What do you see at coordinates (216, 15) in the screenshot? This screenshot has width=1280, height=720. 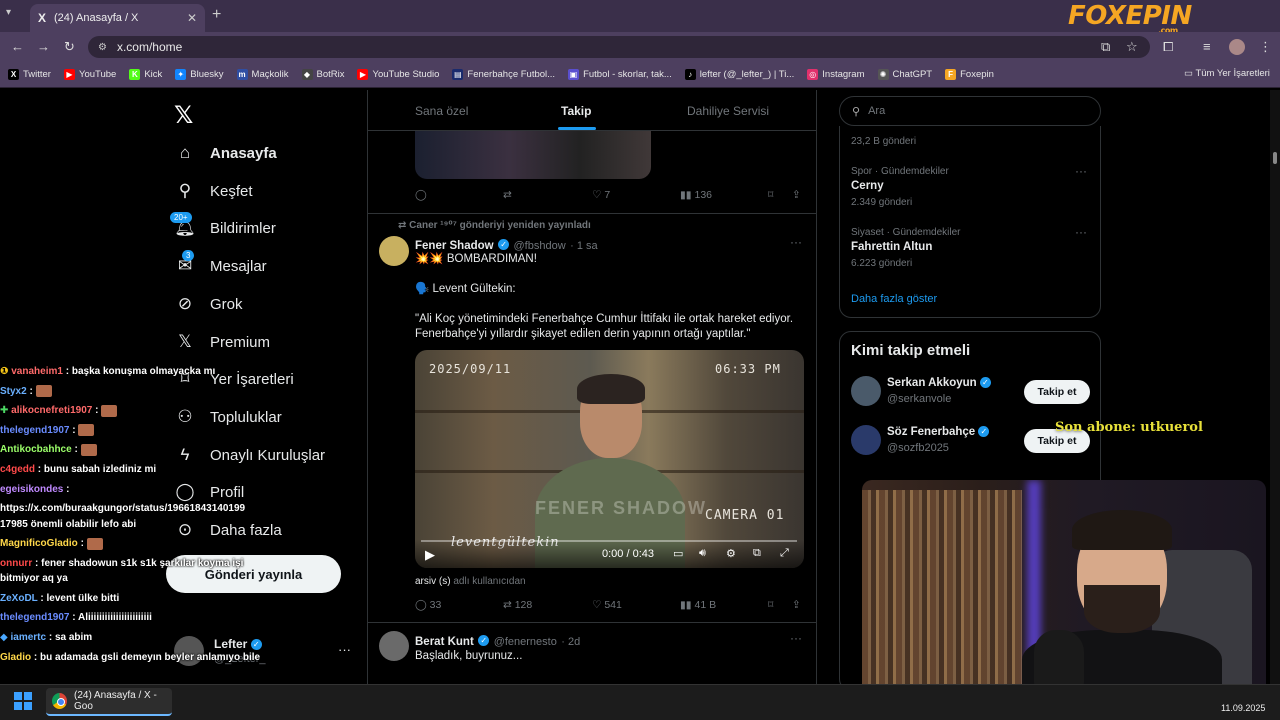 I see `new-tab-icon: +` at bounding box center [216, 15].